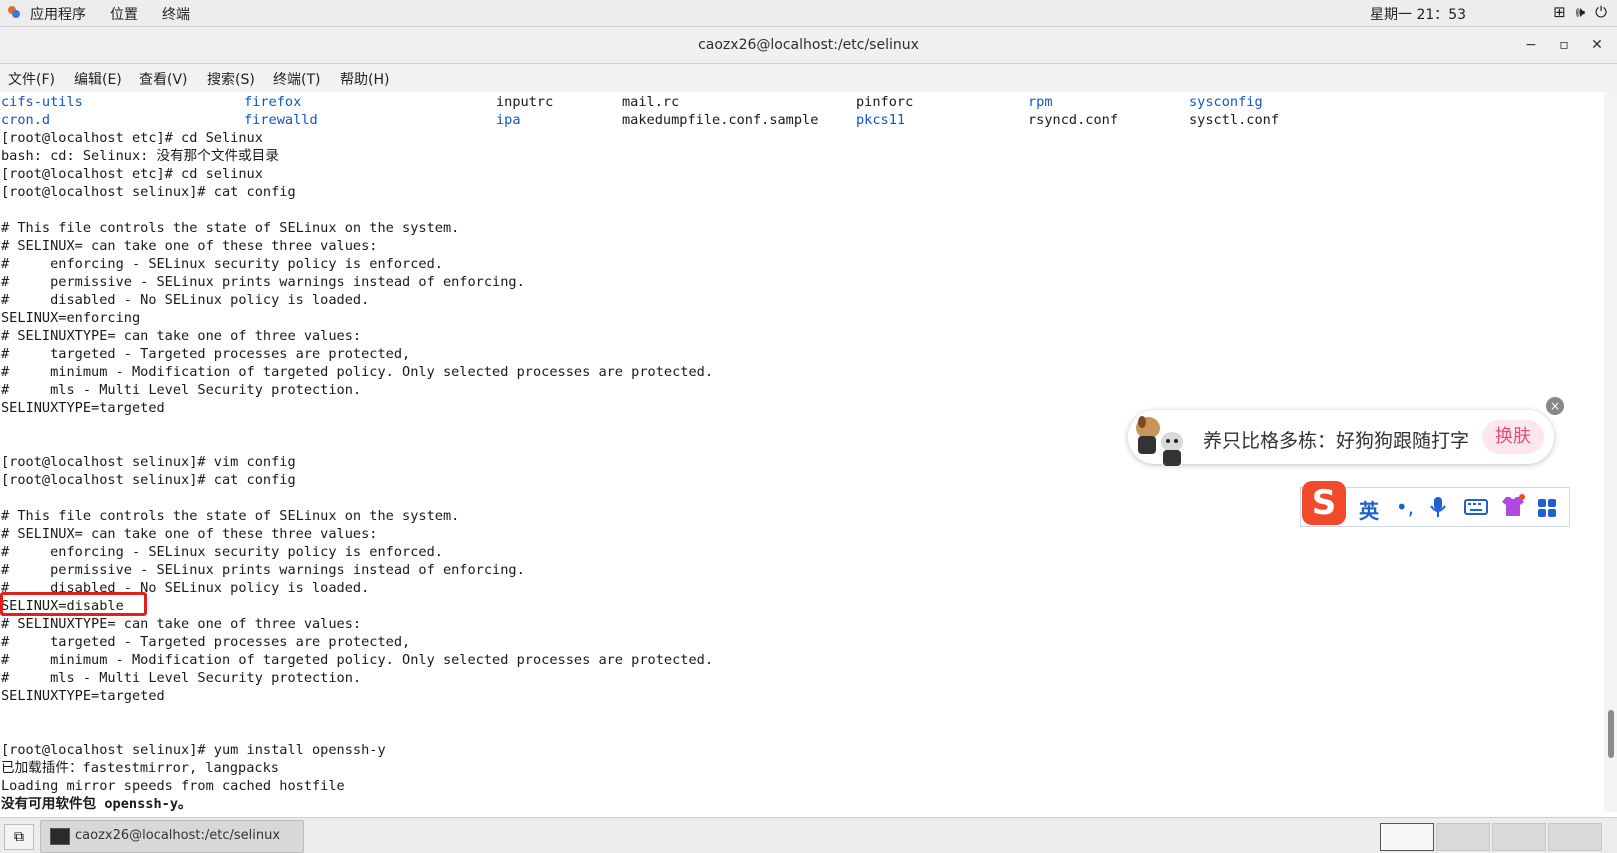 This screenshot has width=1617, height=853. I want to click on listing-entry: firefox, so click(273, 102).